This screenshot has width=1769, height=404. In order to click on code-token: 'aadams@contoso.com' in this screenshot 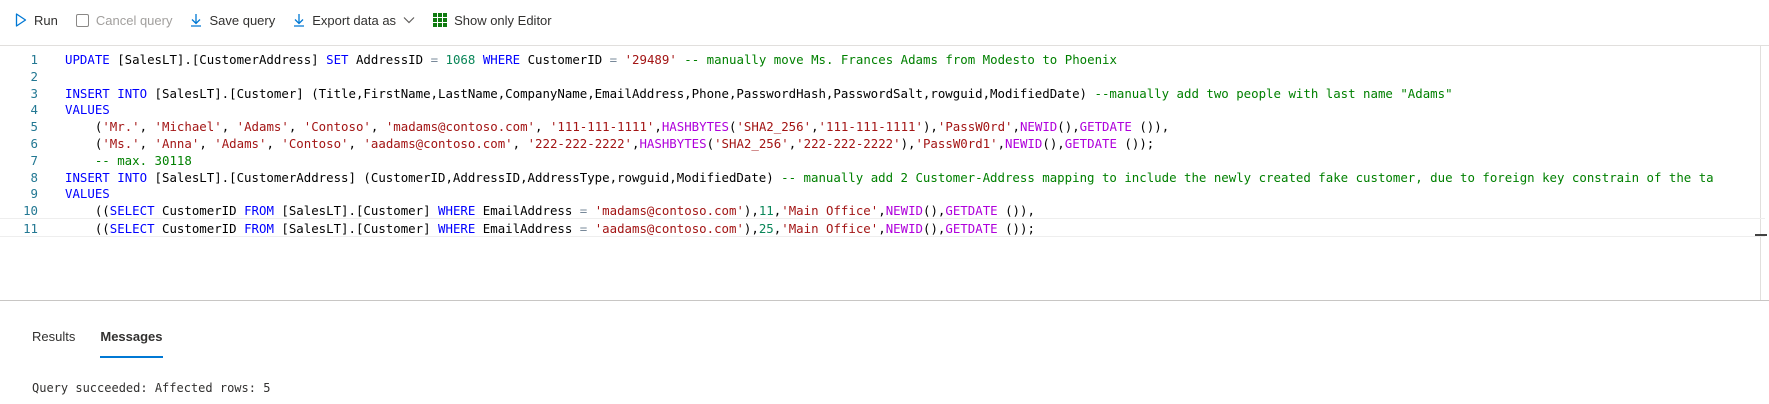, I will do `click(438, 143)`.